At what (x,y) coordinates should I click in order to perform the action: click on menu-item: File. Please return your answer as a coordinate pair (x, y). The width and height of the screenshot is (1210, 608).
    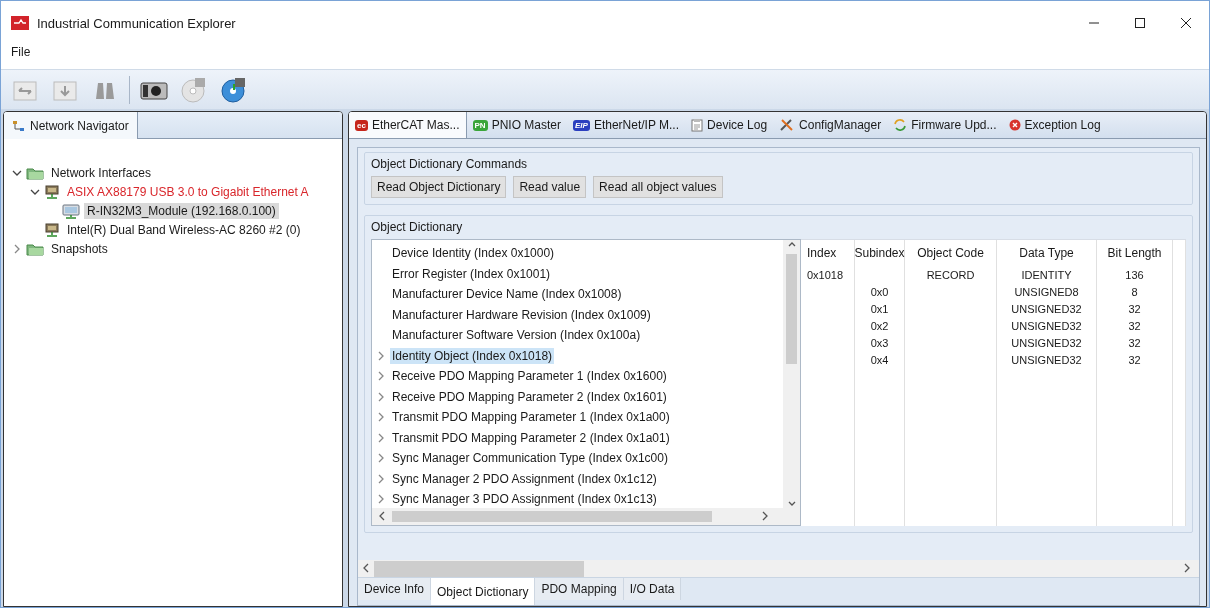
    Looking at the image, I should click on (21, 52).